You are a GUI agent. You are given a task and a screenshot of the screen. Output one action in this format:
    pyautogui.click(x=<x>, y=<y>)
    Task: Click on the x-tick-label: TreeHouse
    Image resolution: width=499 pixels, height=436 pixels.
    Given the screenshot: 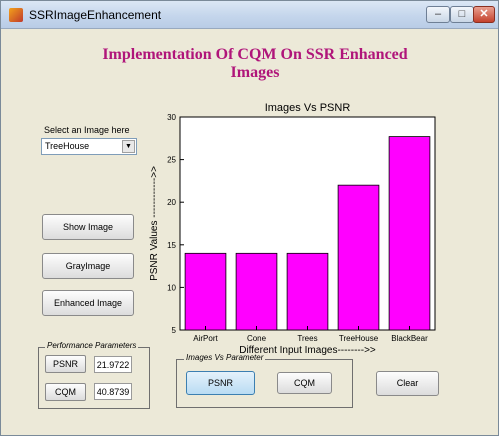 What is the action you would take?
    pyautogui.click(x=359, y=338)
    